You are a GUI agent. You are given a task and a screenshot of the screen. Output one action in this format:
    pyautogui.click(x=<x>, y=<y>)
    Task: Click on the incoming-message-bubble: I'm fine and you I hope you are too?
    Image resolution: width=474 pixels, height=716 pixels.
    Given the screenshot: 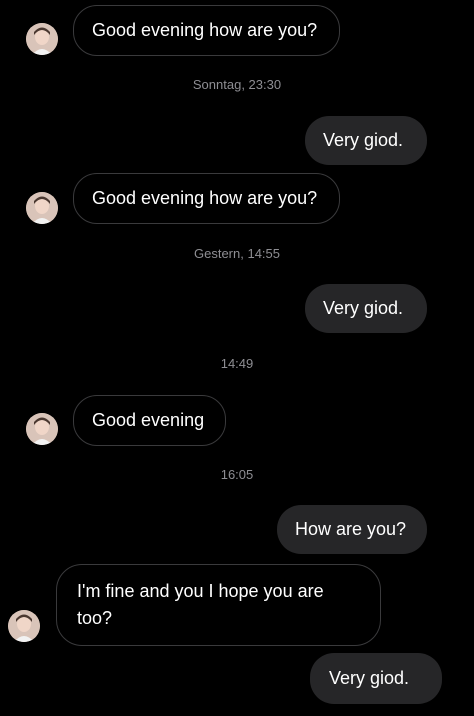 What is the action you would take?
    pyautogui.click(x=218, y=605)
    